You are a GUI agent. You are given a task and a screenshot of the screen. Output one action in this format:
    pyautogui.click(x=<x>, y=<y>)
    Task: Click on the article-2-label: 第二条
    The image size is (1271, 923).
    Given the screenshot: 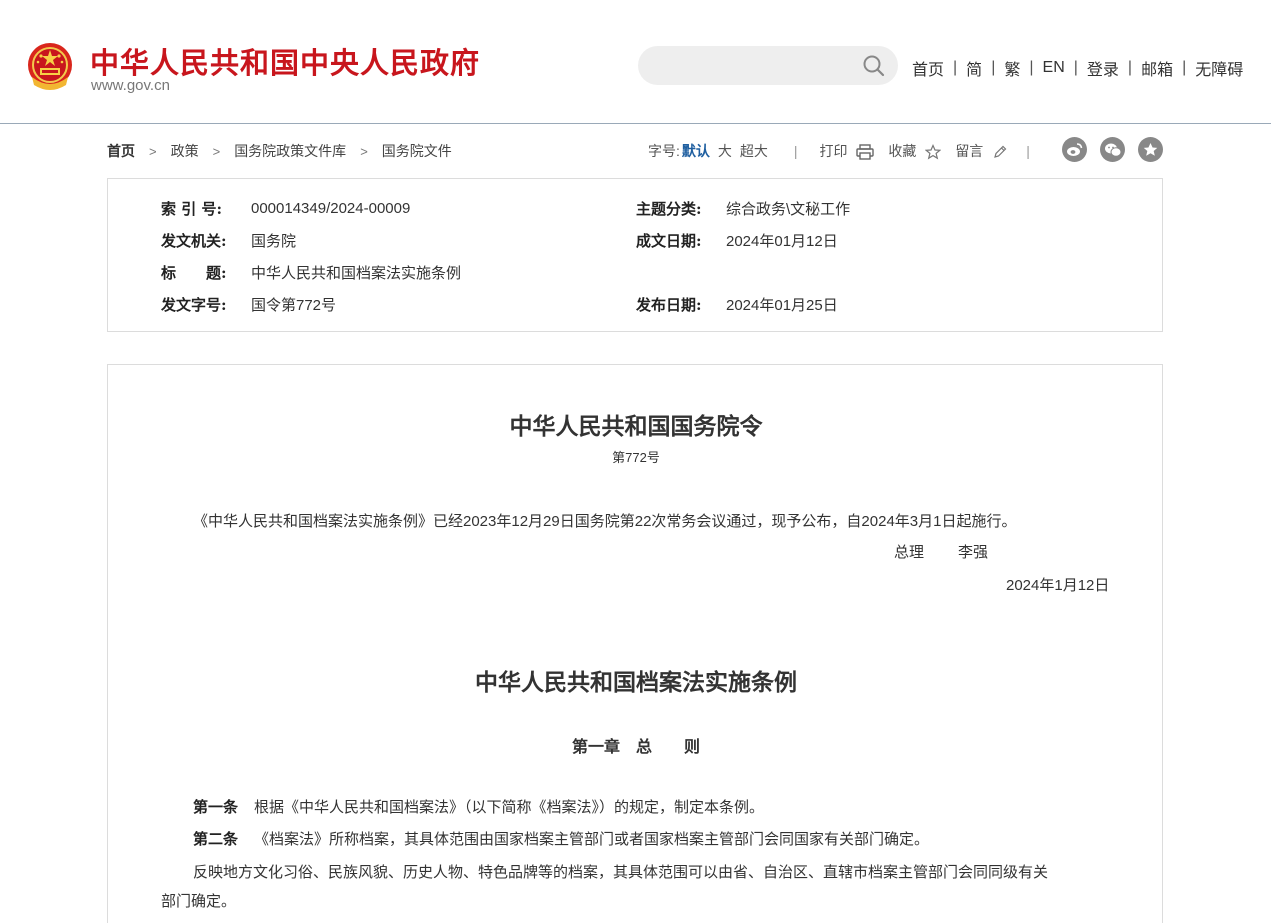 What is the action you would take?
    pyautogui.click(x=216, y=839)
    